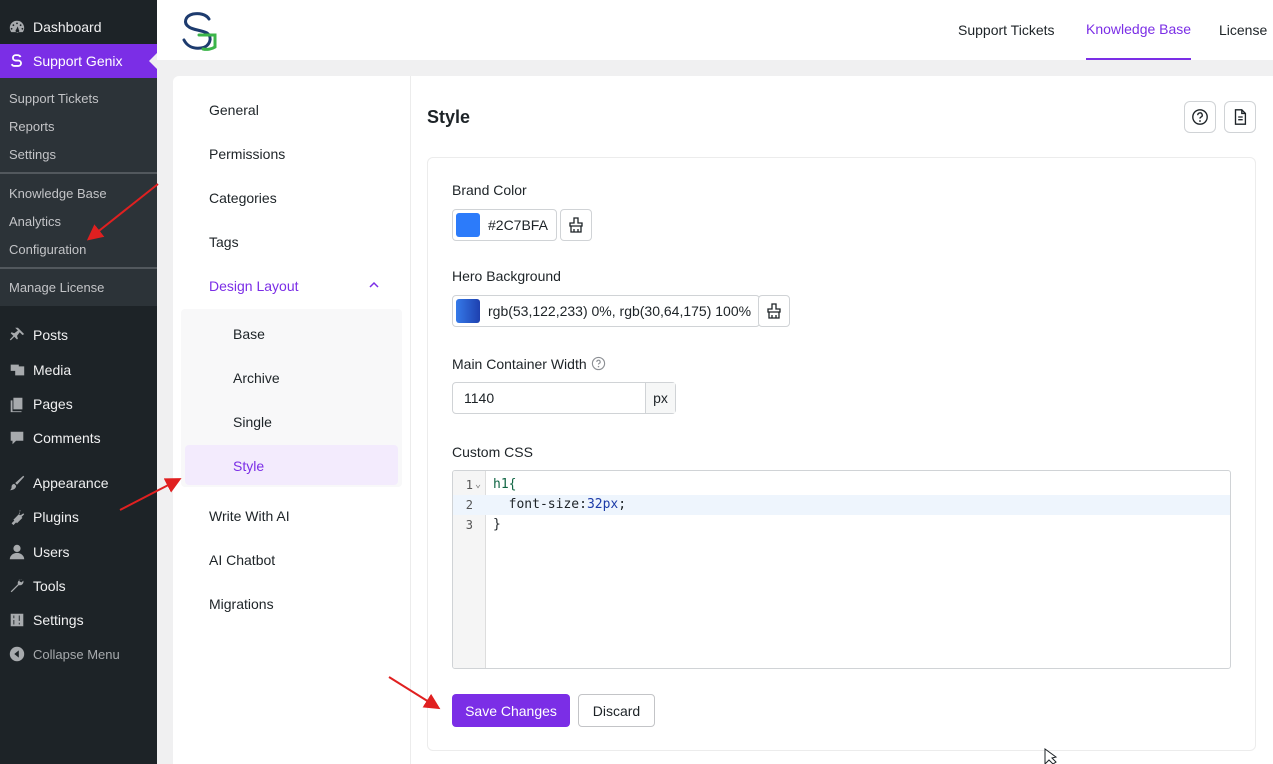 The height and width of the screenshot is (764, 1273). Describe the element at coordinates (78, 98) in the screenshot. I see `submenu-support-tickets: Support Tickets` at that location.